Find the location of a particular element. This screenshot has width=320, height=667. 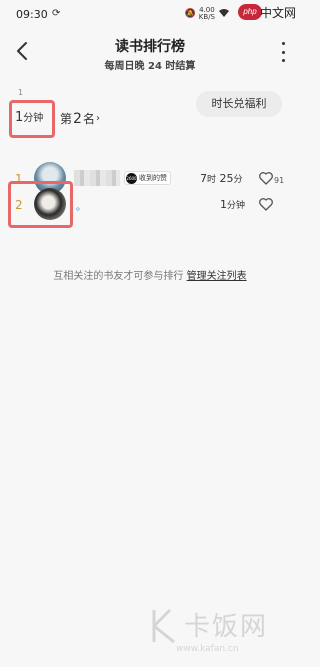

rank-prefix: 第 is located at coordinates (66, 119).